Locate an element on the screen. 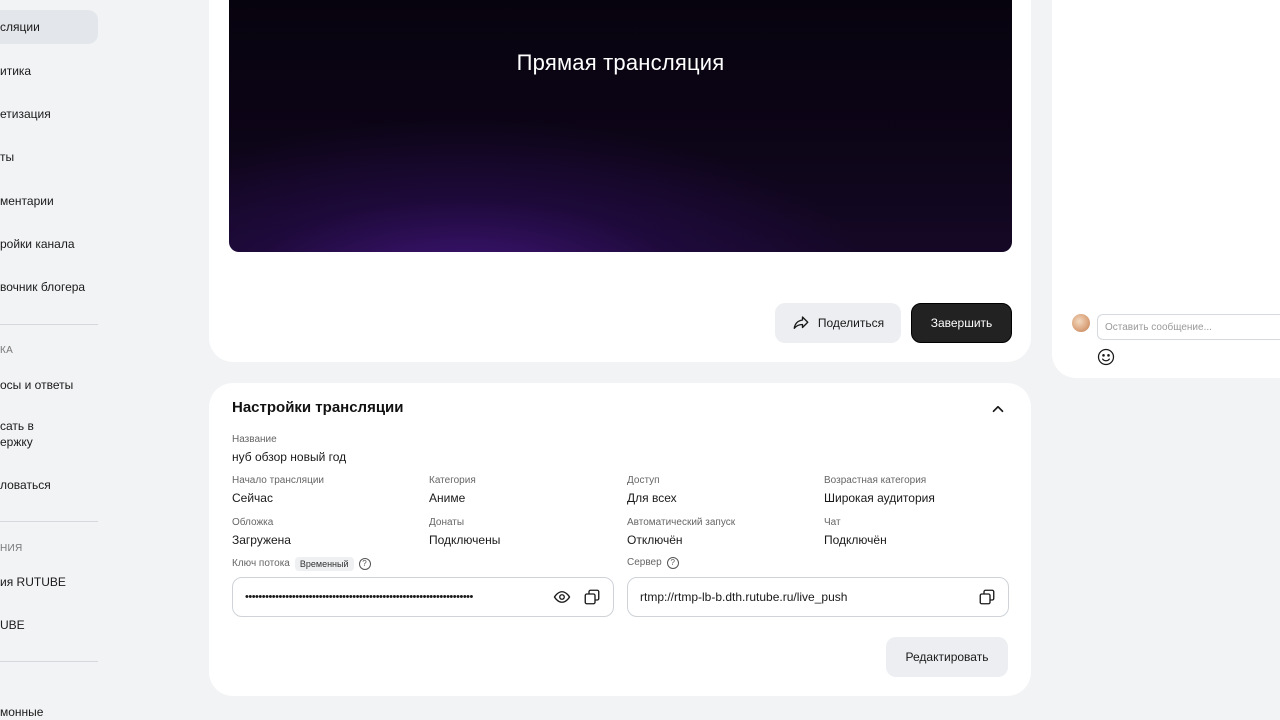 The image size is (1280, 720). field-stream-key-label: Ключ потока Временный ? is located at coordinates (301, 564).